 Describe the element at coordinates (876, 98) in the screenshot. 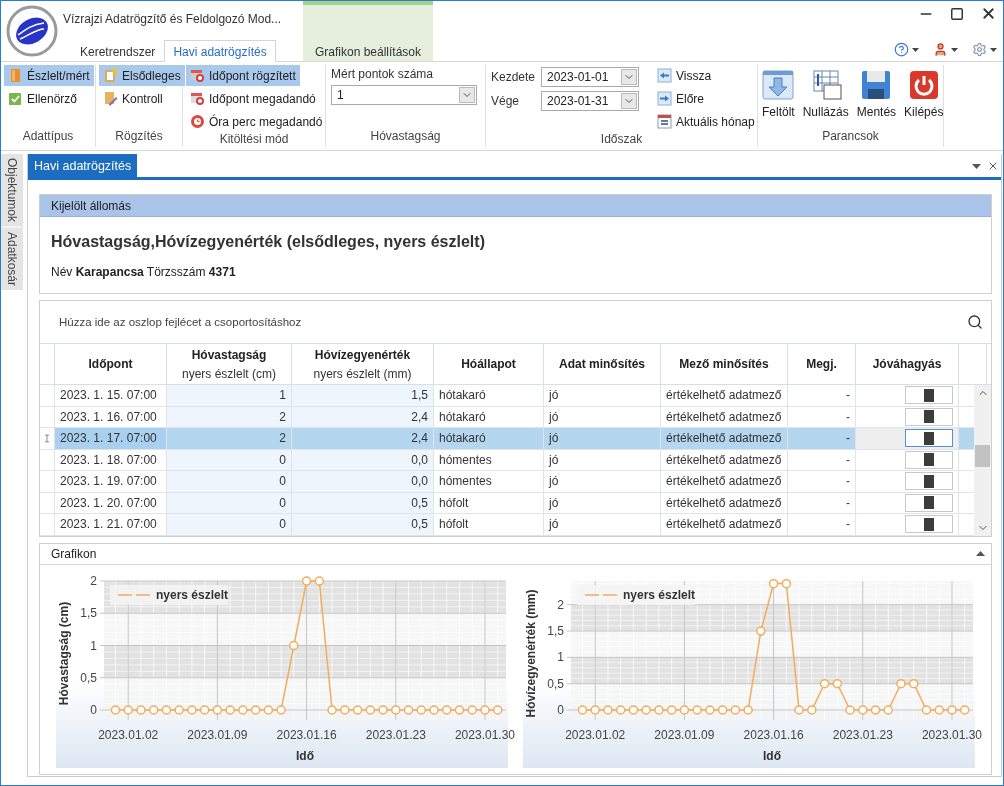

I see `ribbon-button: Mentés` at that location.